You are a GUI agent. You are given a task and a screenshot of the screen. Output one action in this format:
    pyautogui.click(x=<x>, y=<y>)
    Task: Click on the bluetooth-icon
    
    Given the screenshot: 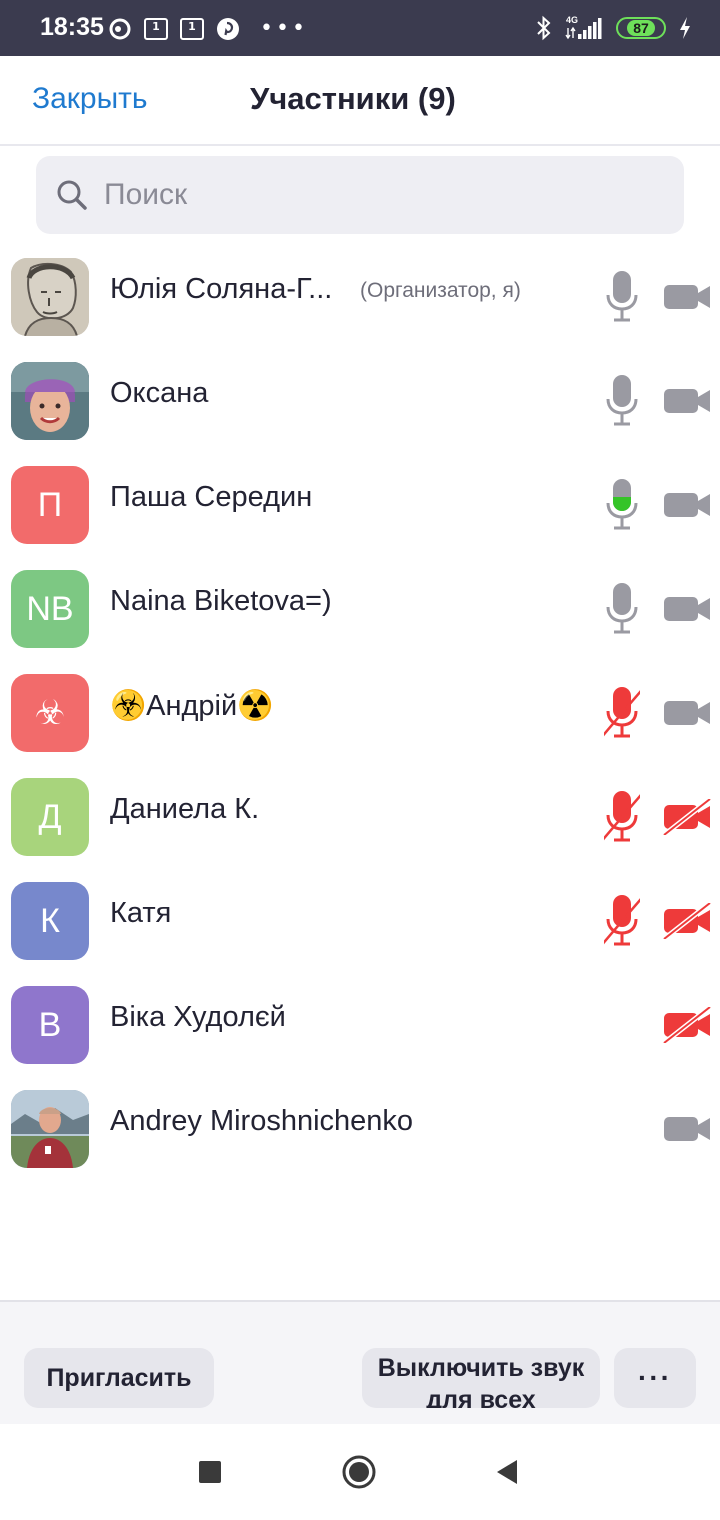 What is the action you would take?
    pyautogui.click(x=544, y=28)
    